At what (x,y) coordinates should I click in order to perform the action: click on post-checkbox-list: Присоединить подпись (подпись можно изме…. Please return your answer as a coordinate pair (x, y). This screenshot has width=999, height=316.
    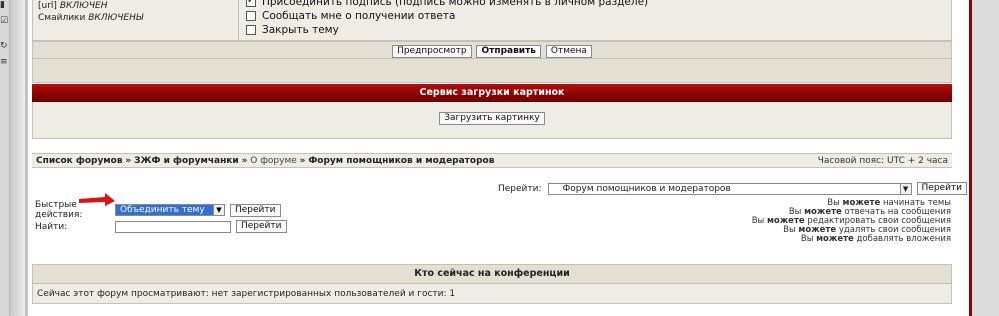
    Looking at the image, I should click on (443, 20).